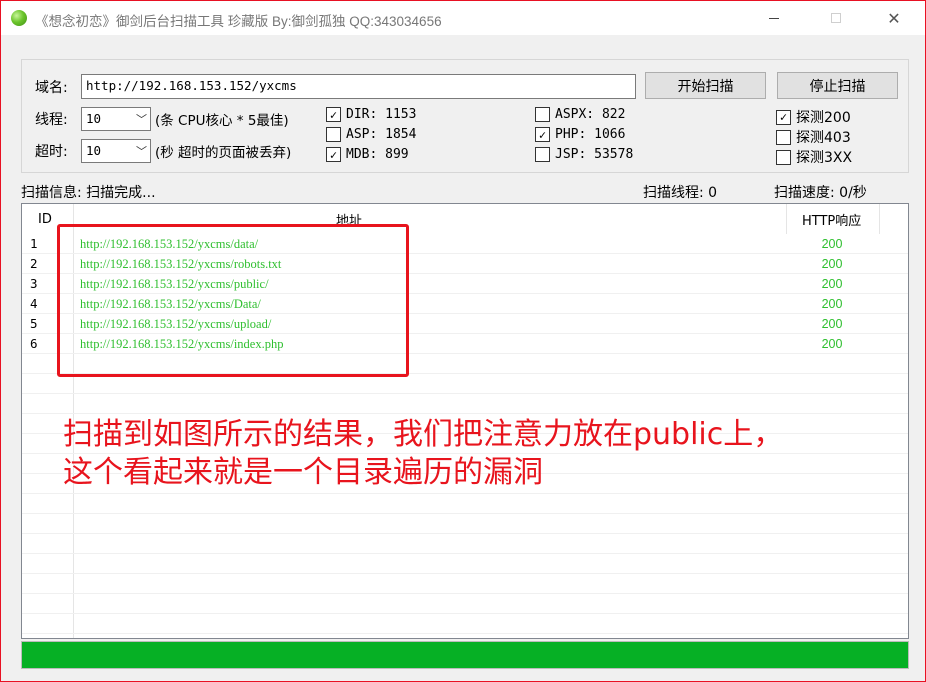 The height and width of the screenshot is (682, 926). I want to click on scan-speed-status: 扫描速度: 0/秒, so click(820, 193).